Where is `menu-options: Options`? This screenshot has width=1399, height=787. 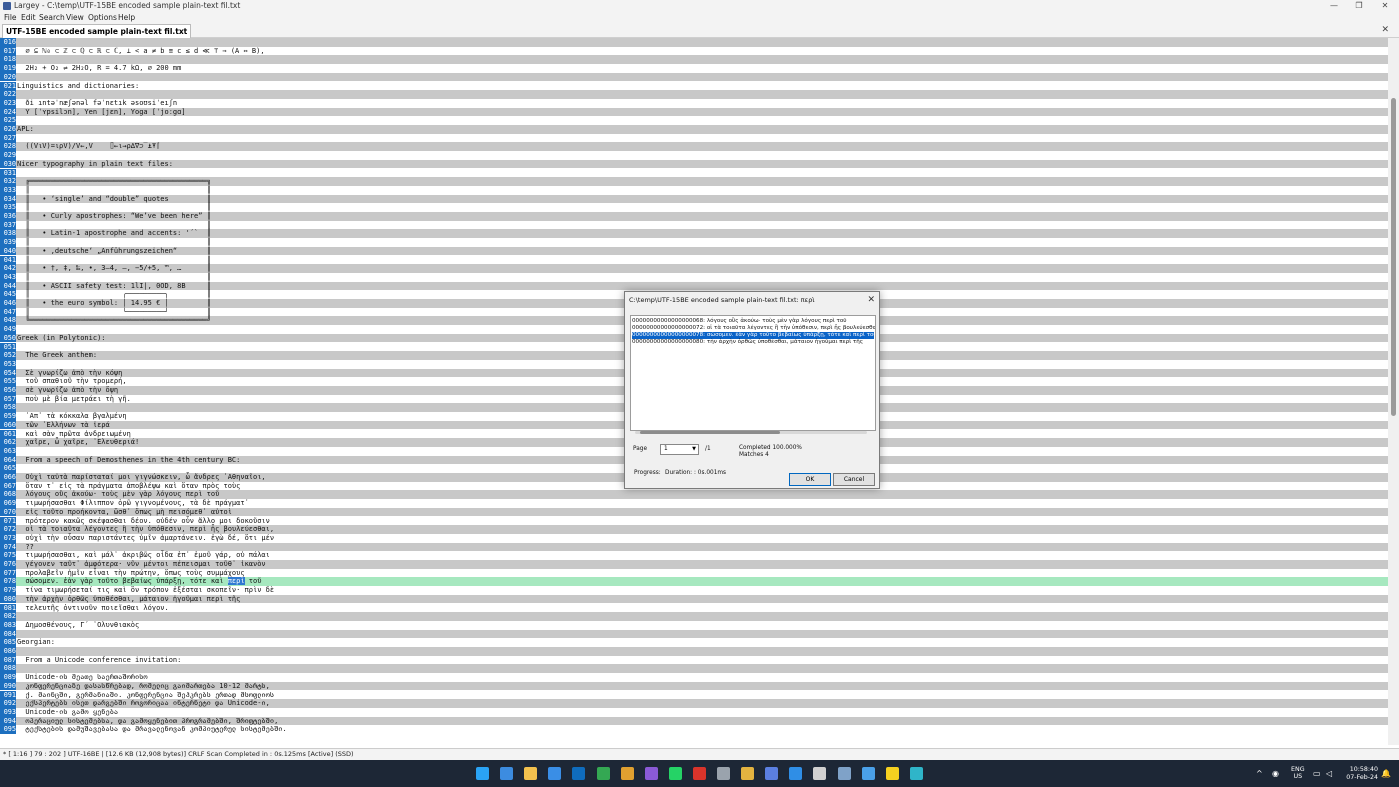 menu-options: Options is located at coordinates (102, 17).